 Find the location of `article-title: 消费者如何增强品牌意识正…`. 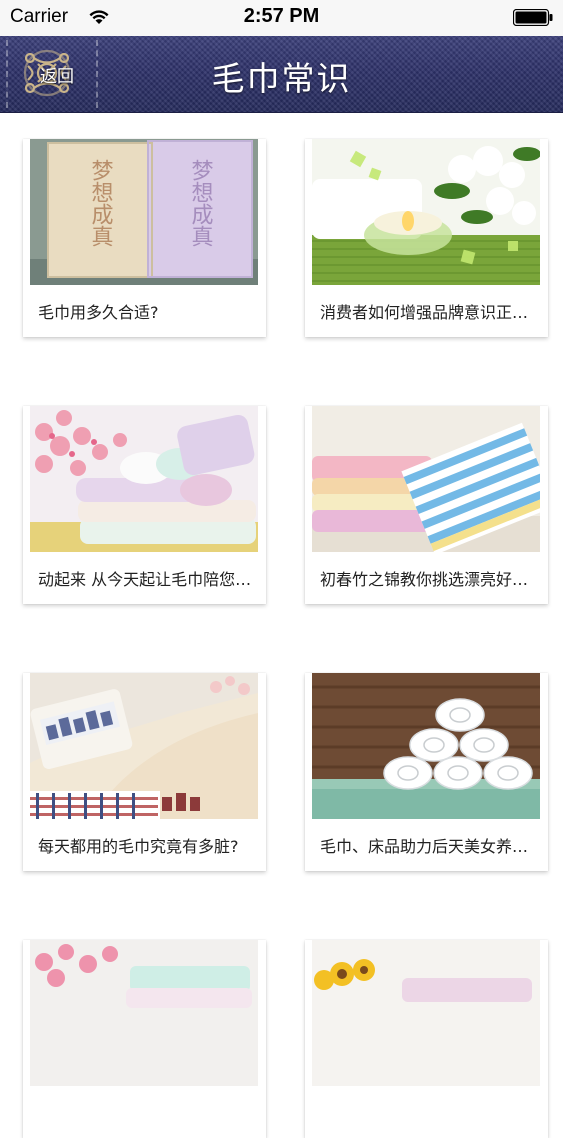

article-title: 消费者如何增强品牌意识正… is located at coordinates (424, 312).